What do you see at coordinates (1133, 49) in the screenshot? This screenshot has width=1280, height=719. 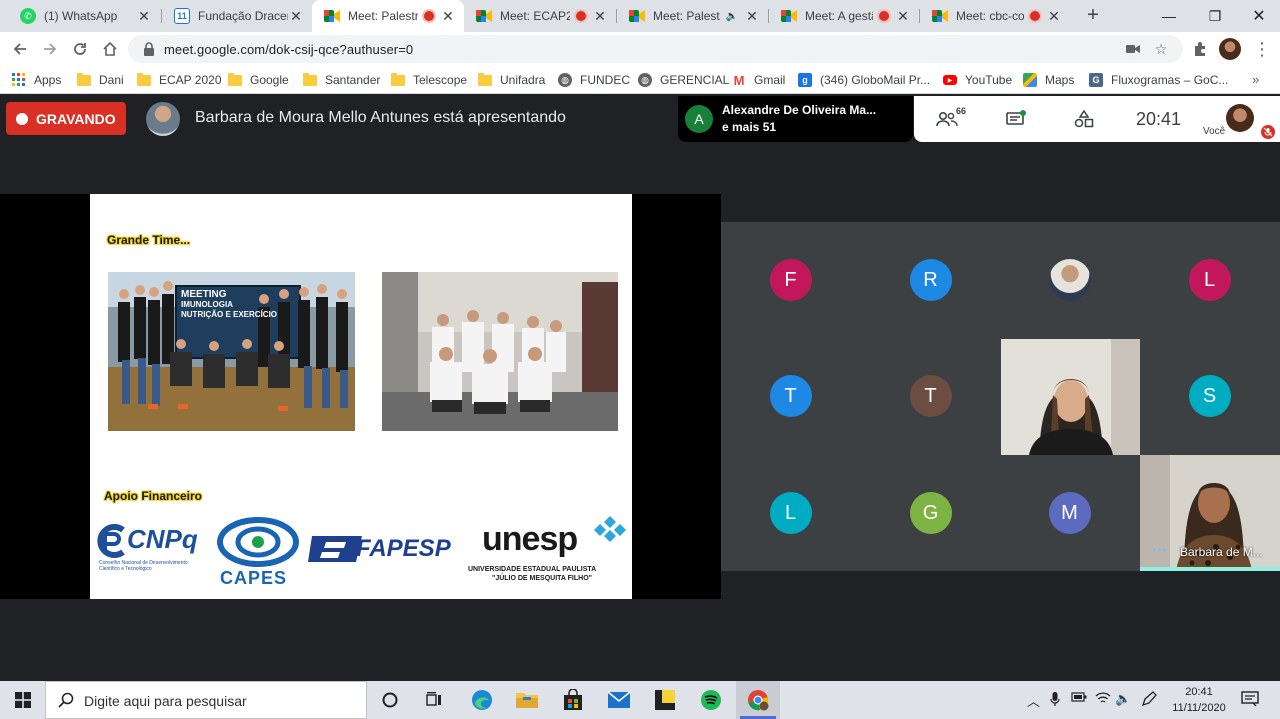 I see `camera-icon` at bounding box center [1133, 49].